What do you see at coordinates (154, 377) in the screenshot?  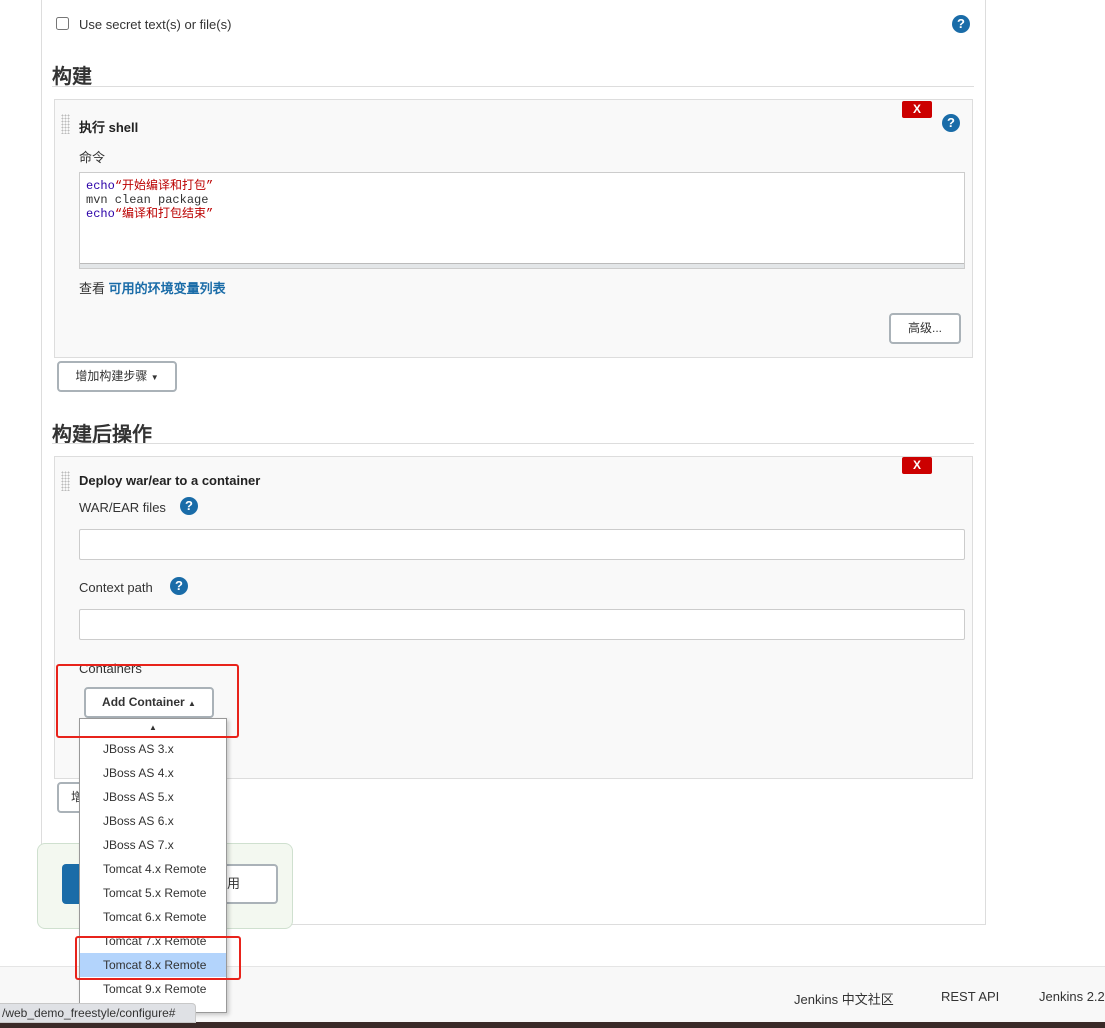 I see `caret-down-icon: ▼` at bounding box center [154, 377].